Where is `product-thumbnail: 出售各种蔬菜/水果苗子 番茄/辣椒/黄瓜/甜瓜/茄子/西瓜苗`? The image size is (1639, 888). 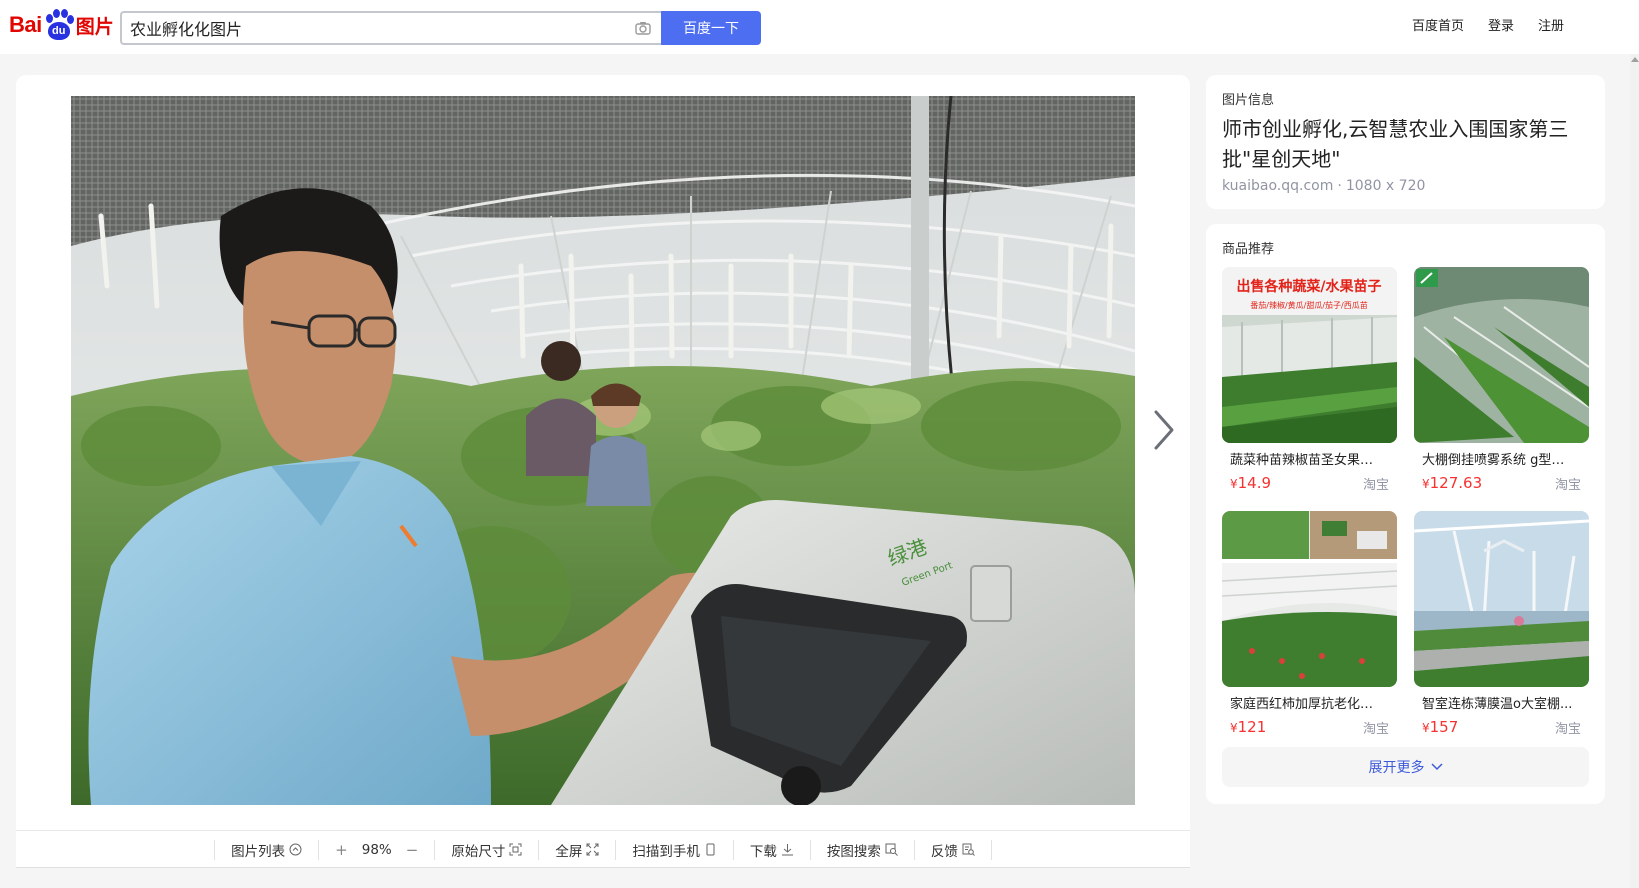 product-thumbnail: 出售各种蔬菜/水果苗子 番茄/辣椒/黄瓜/甜瓜/茄子/西瓜苗 is located at coordinates (1309, 355).